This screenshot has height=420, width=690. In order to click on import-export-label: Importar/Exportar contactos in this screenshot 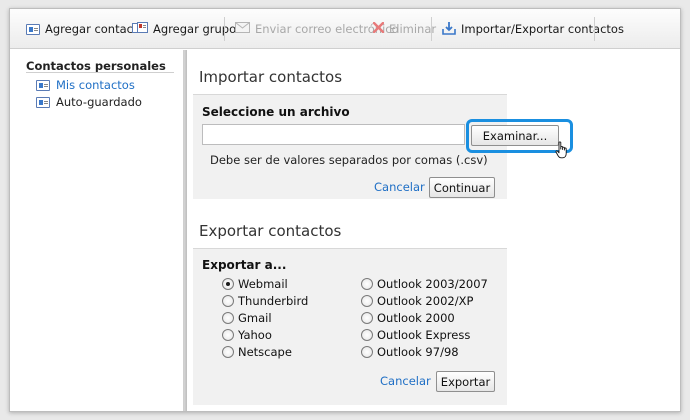, I will do `click(542, 29)`.